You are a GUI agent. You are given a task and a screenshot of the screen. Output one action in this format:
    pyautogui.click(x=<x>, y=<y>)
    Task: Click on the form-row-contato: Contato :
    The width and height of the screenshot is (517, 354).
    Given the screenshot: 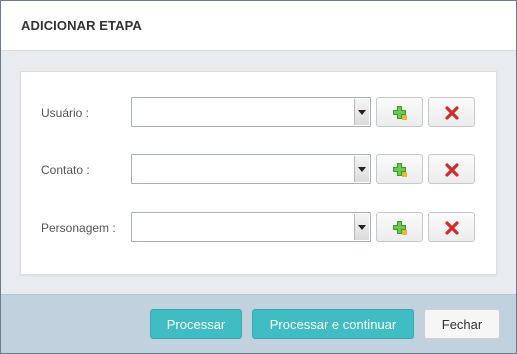 What is the action you would take?
    pyautogui.click(x=259, y=170)
    